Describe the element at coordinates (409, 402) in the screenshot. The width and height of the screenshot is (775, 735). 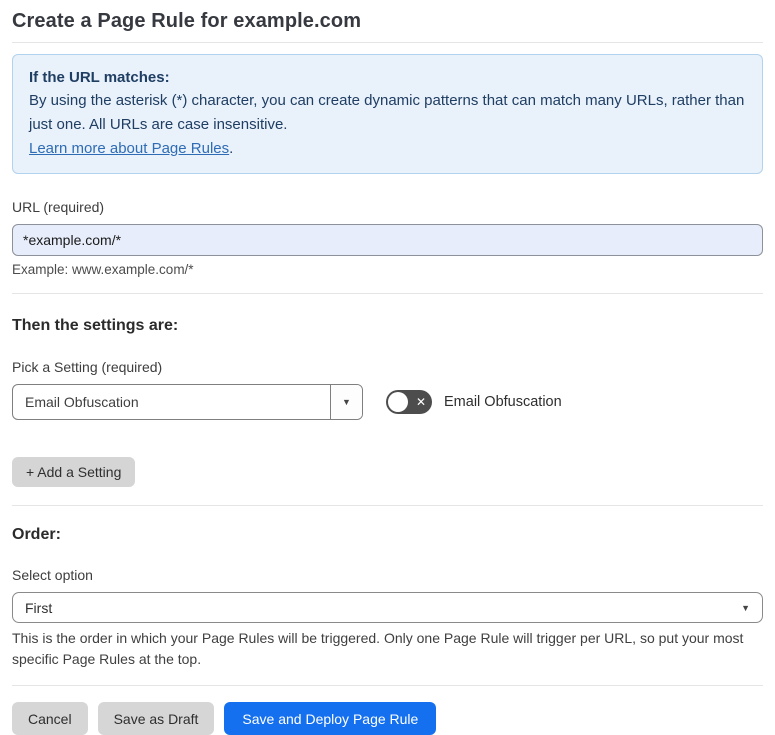
I see `email-obfuscation-toggle: ✕` at that location.